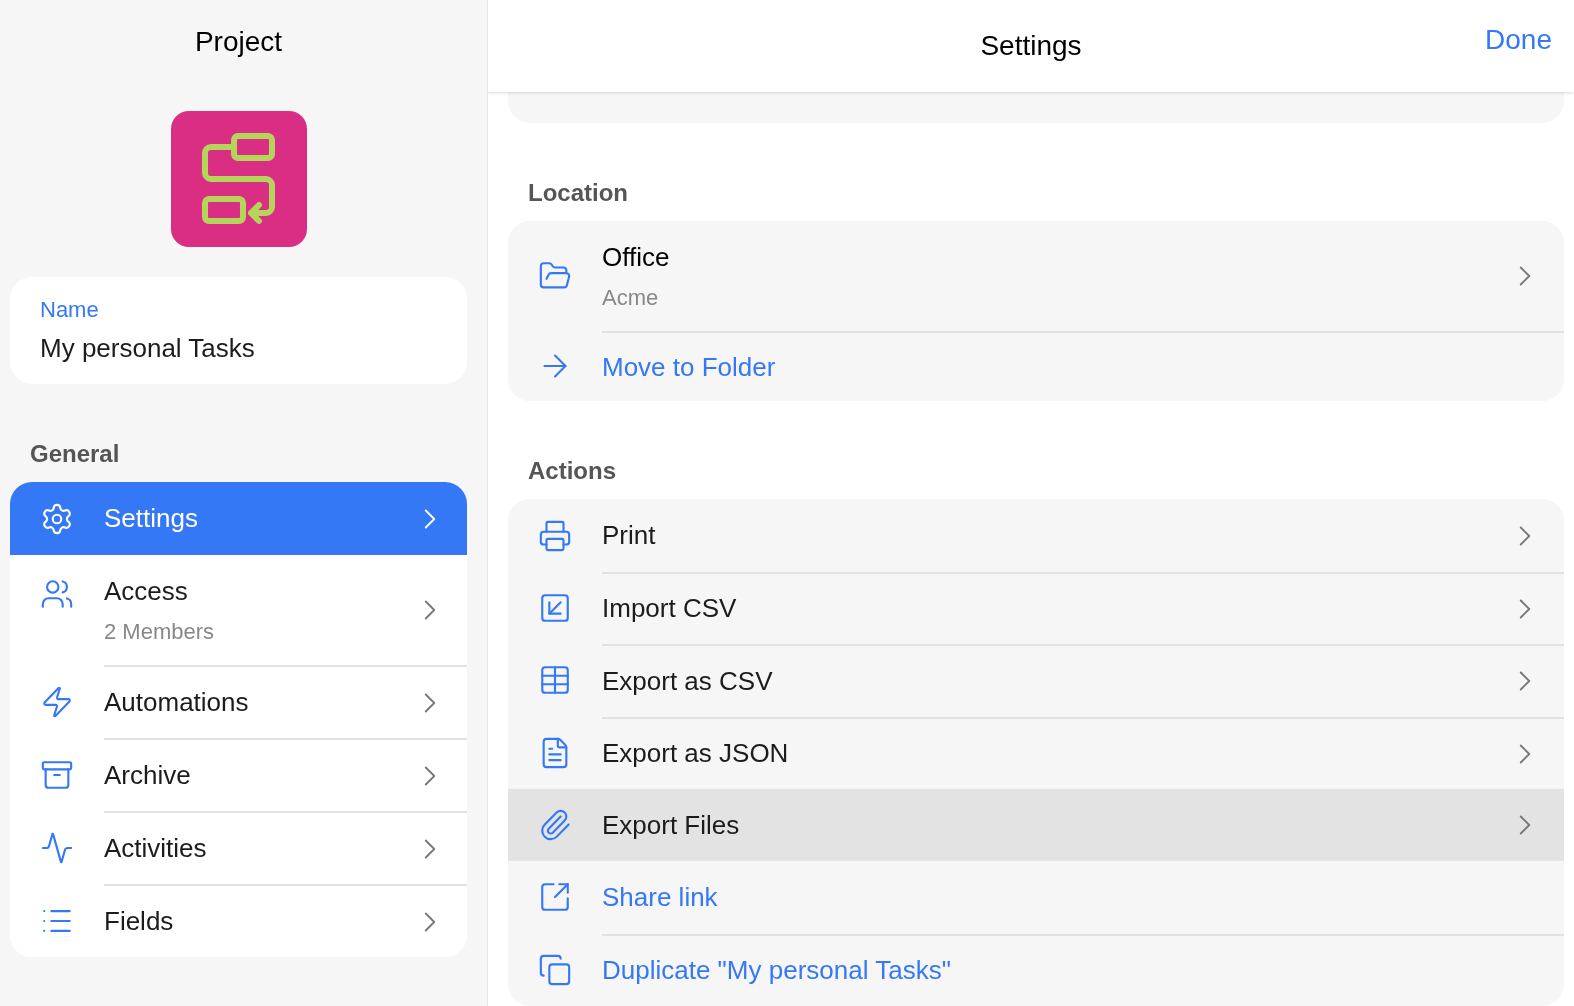 This screenshot has width=1574, height=1006. What do you see at coordinates (57, 594) in the screenshot?
I see `people-icon` at bounding box center [57, 594].